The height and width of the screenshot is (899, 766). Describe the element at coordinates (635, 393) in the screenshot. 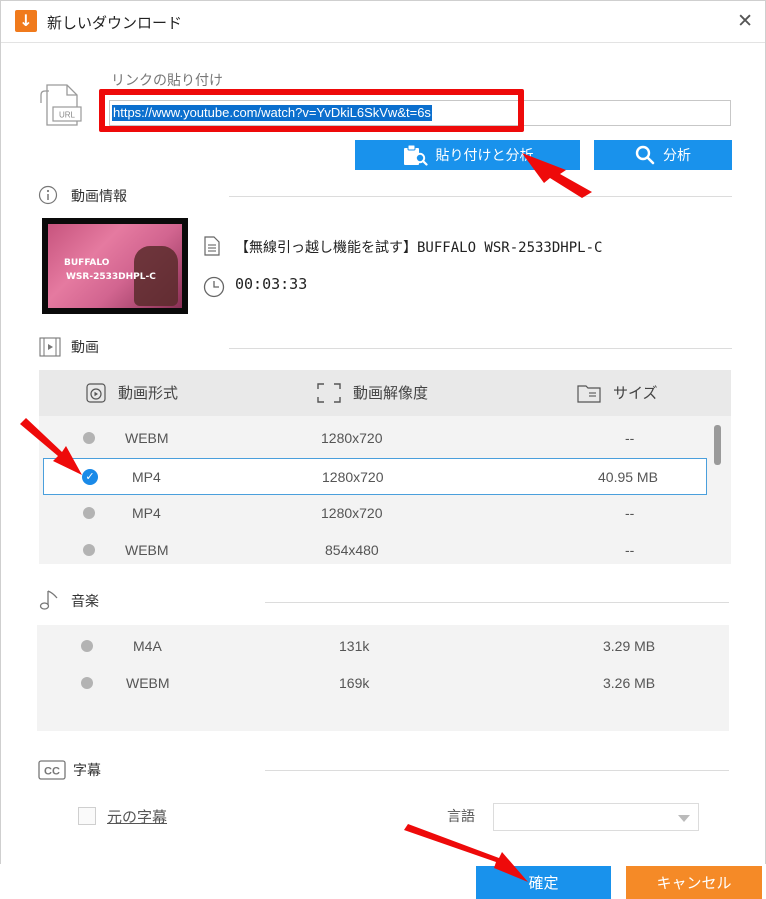

I see `size-header-label: サイズ` at that location.